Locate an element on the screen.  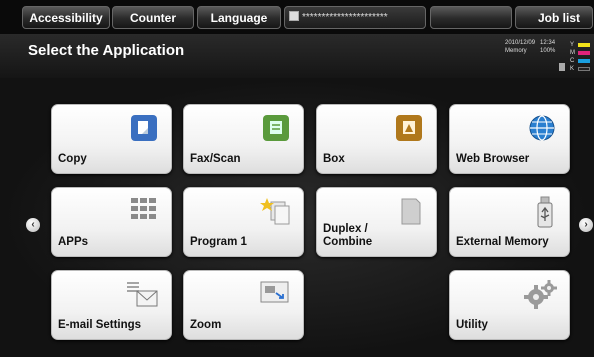
fax-scan-icon is located at coordinates (276, 128).